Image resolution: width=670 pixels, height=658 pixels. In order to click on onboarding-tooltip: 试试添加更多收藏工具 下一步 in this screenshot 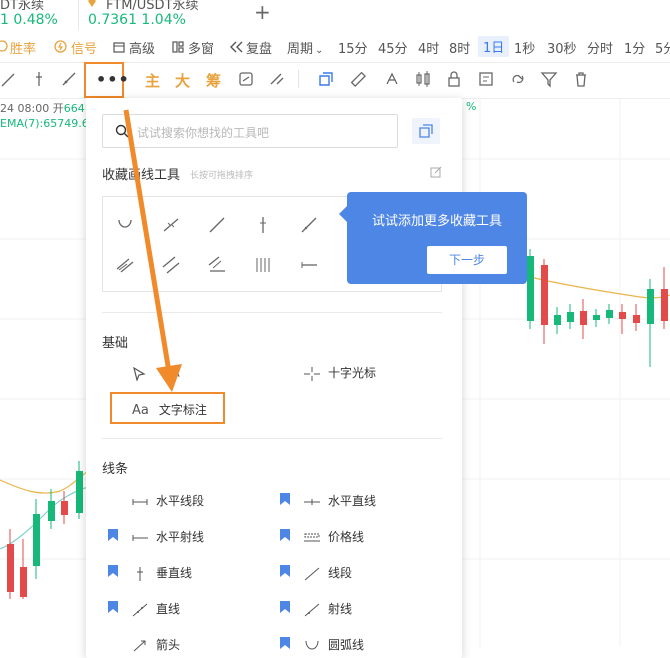, I will do `click(433, 238)`.